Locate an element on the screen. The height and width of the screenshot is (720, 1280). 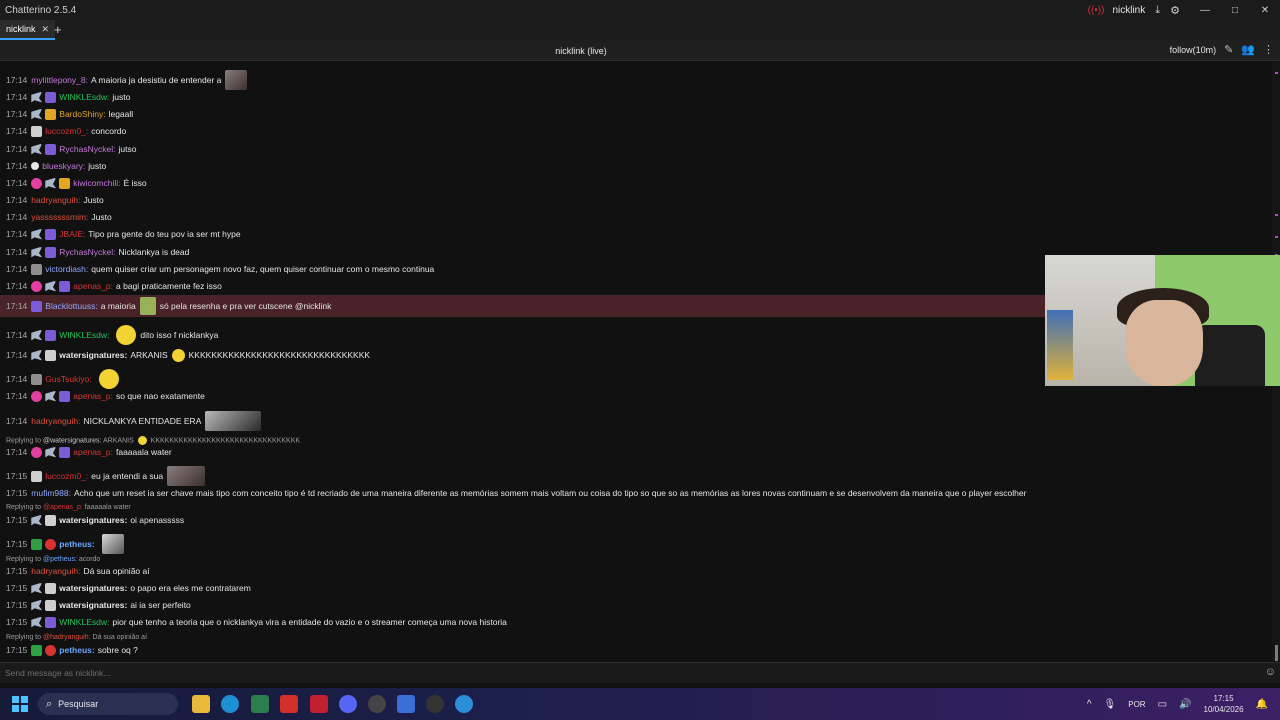
chat-message: 17:15 petheus: is located at coordinates (67, 544).